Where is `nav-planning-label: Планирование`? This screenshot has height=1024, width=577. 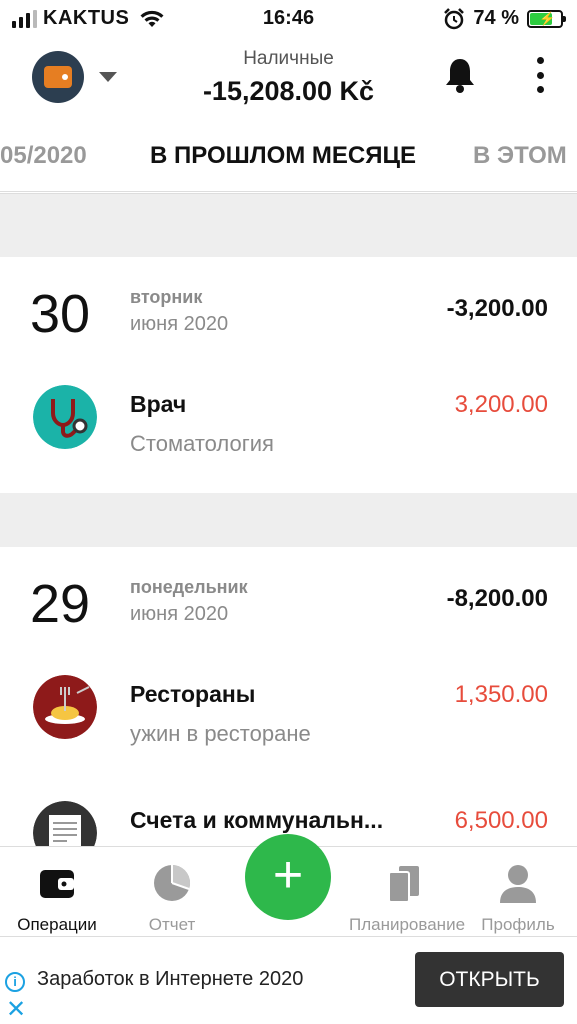
nav-planning-label: Планирование is located at coordinates (407, 924).